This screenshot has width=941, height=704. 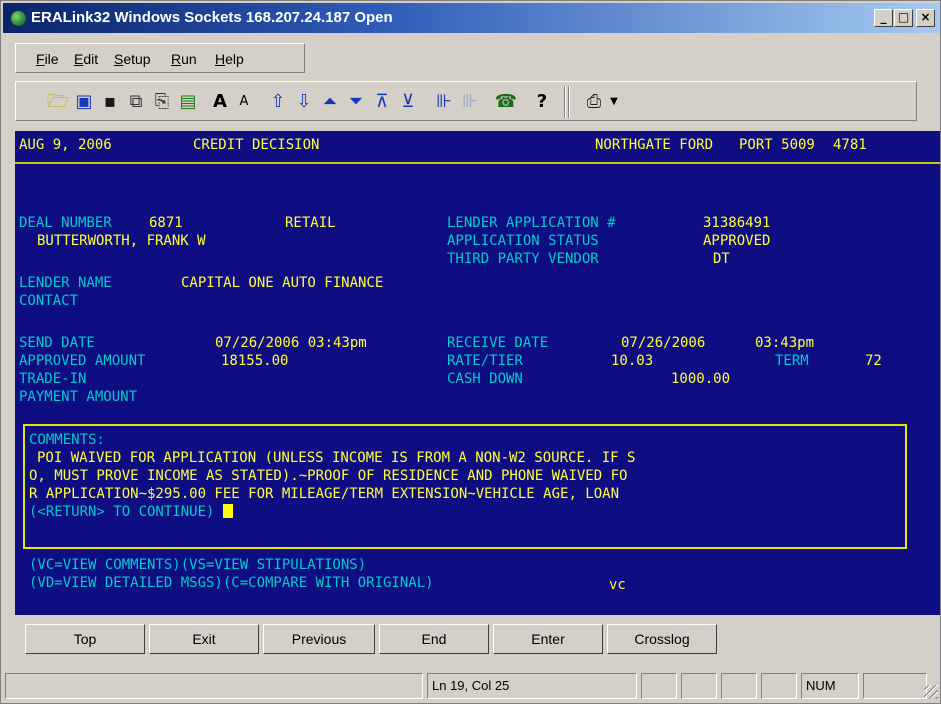 What do you see at coordinates (58, 102) in the screenshot?
I see `open-folder-icon: 🗁` at bounding box center [58, 102].